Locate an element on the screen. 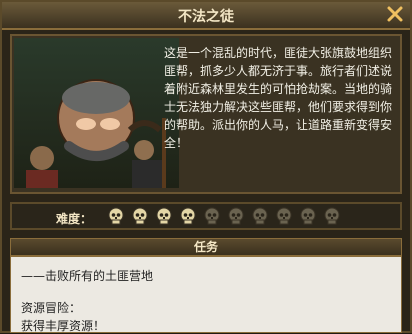  difficulty-bar: 难度： is located at coordinates (206, 216).